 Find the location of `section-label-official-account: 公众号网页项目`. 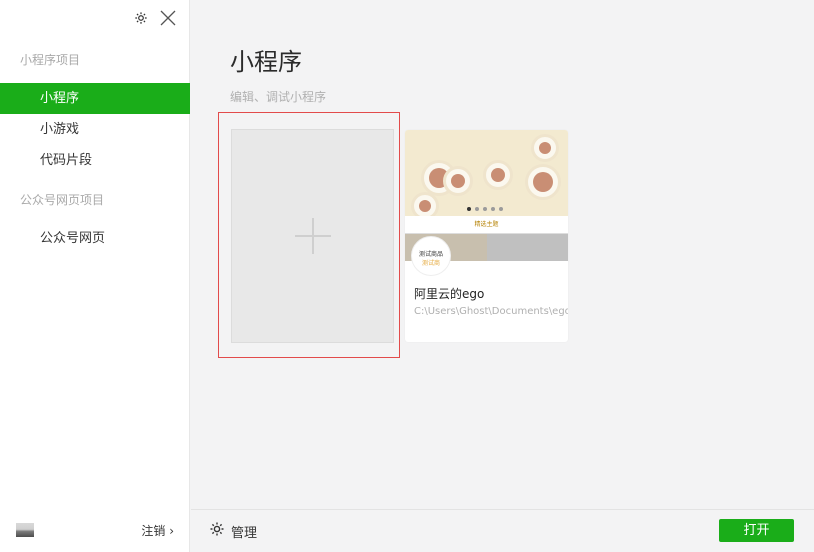

section-label-official-account: 公众号网页项目 is located at coordinates (62, 200).